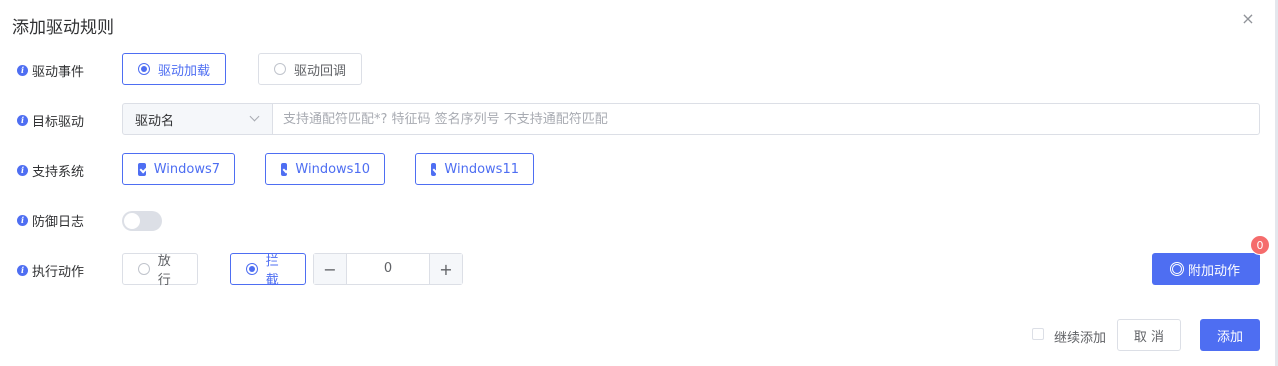  Describe the element at coordinates (766, 119) in the screenshot. I see `driver-match-input` at that location.